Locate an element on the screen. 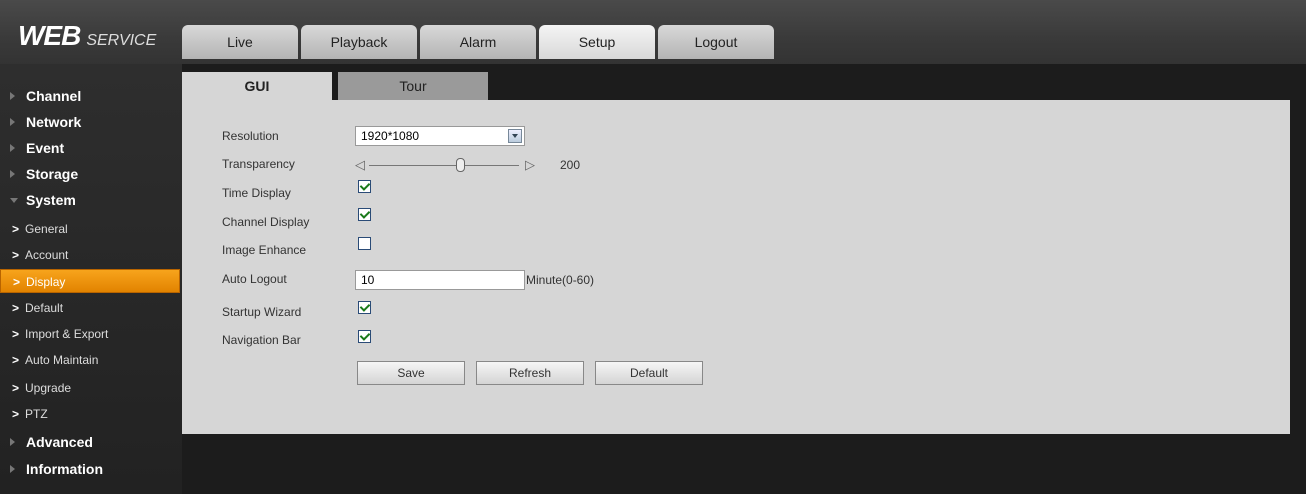 The width and height of the screenshot is (1306, 494). sidebar-label: Channel is located at coordinates (54, 96).